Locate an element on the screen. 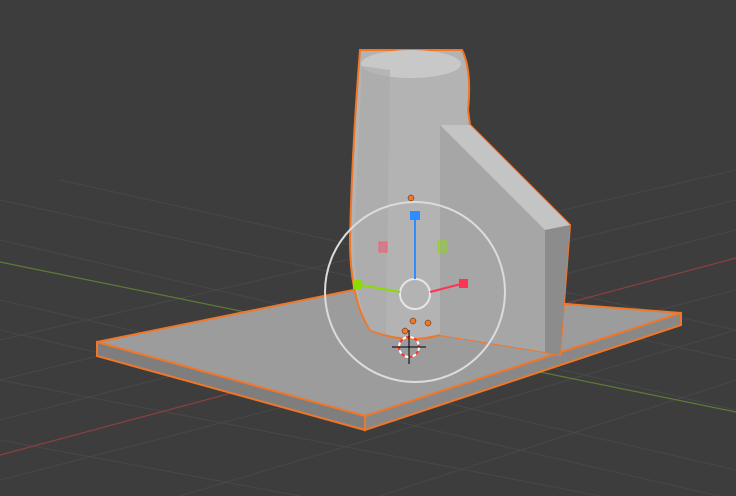 This screenshot has width=736, height=496. x-axis-handle is located at coordinates (463, 283).